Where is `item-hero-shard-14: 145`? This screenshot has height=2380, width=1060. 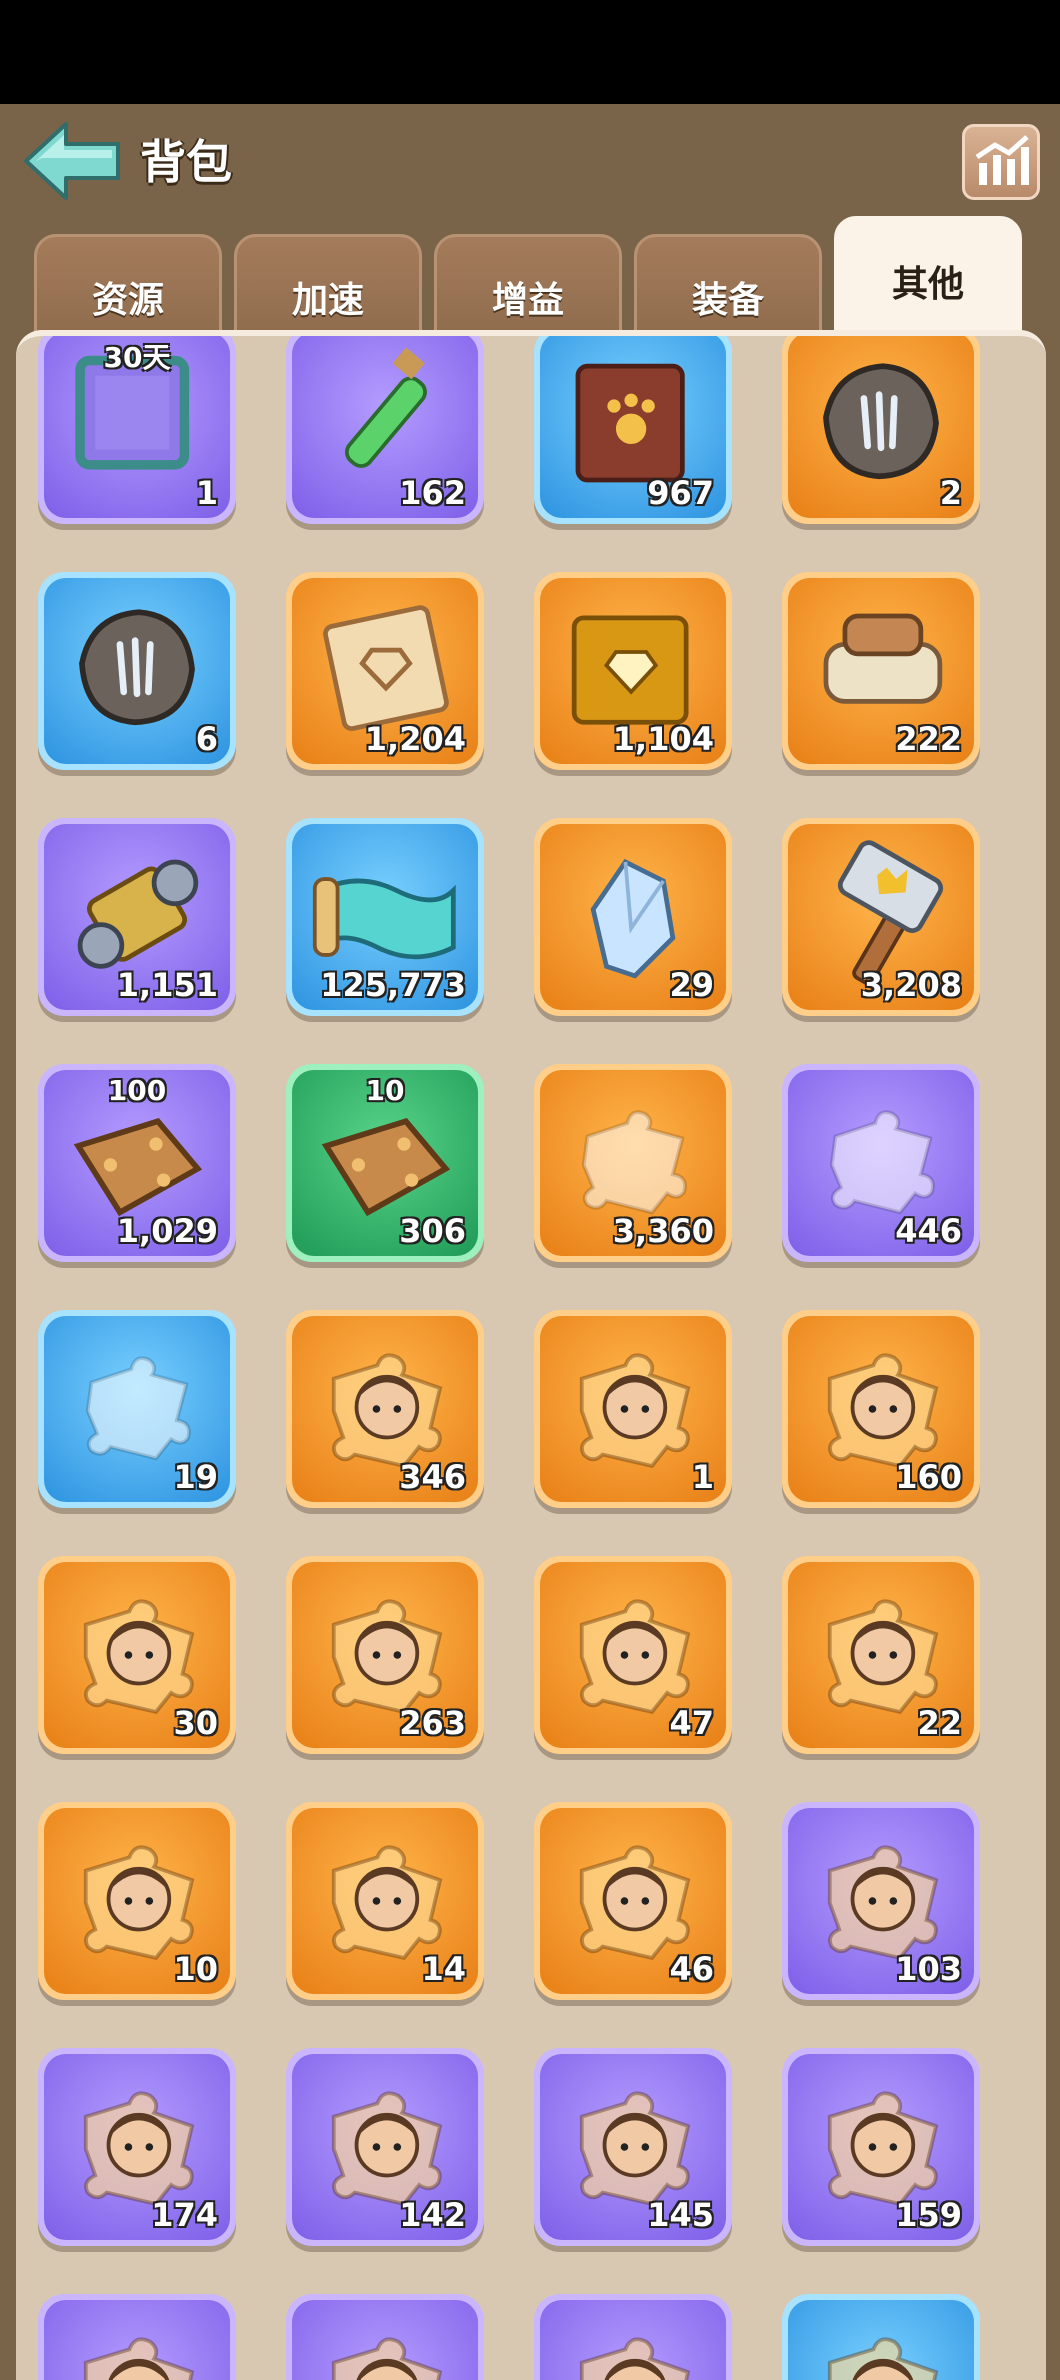
item-hero-shard-14: 145 is located at coordinates (633, 2147).